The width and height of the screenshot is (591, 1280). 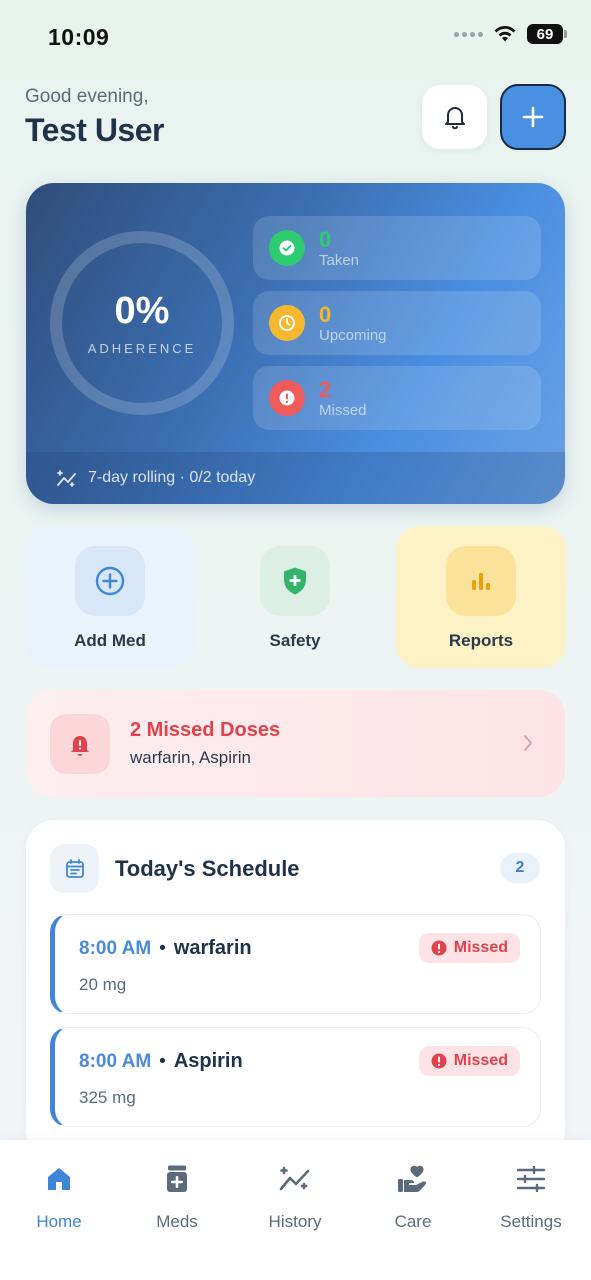 I want to click on missed-doses-title: 2 Missed Doses, so click(x=205, y=730).